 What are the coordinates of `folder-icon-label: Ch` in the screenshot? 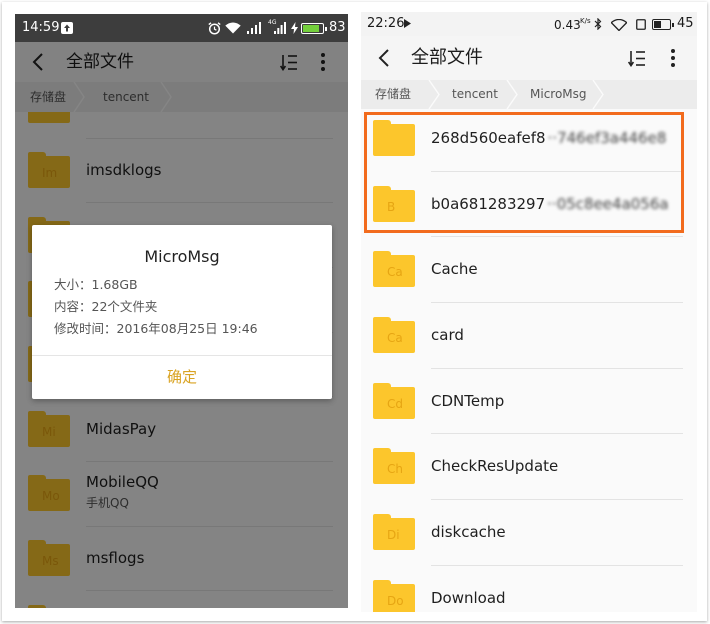 It's located at (395, 469).